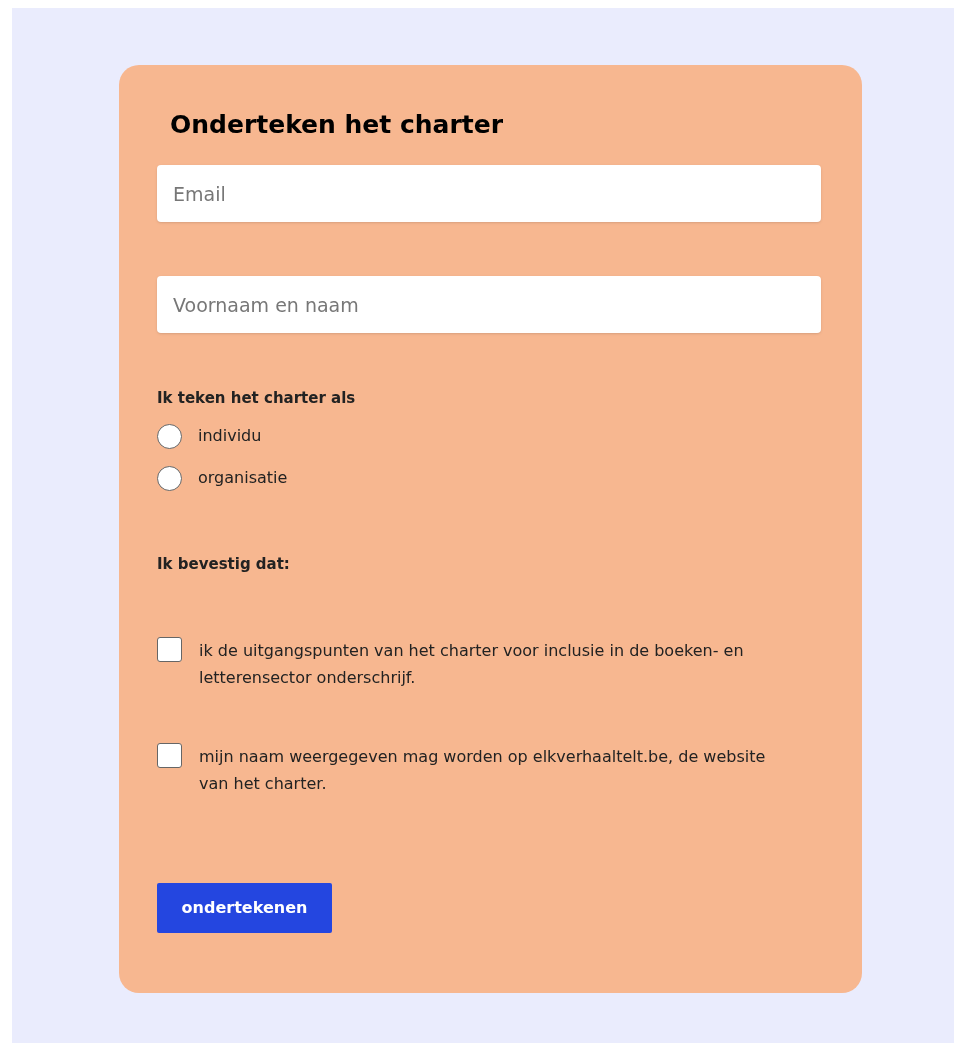  Describe the element at coordinates (223, 564) in the screenshot. I see `section-label: Ik bevestig dat:` at that location.